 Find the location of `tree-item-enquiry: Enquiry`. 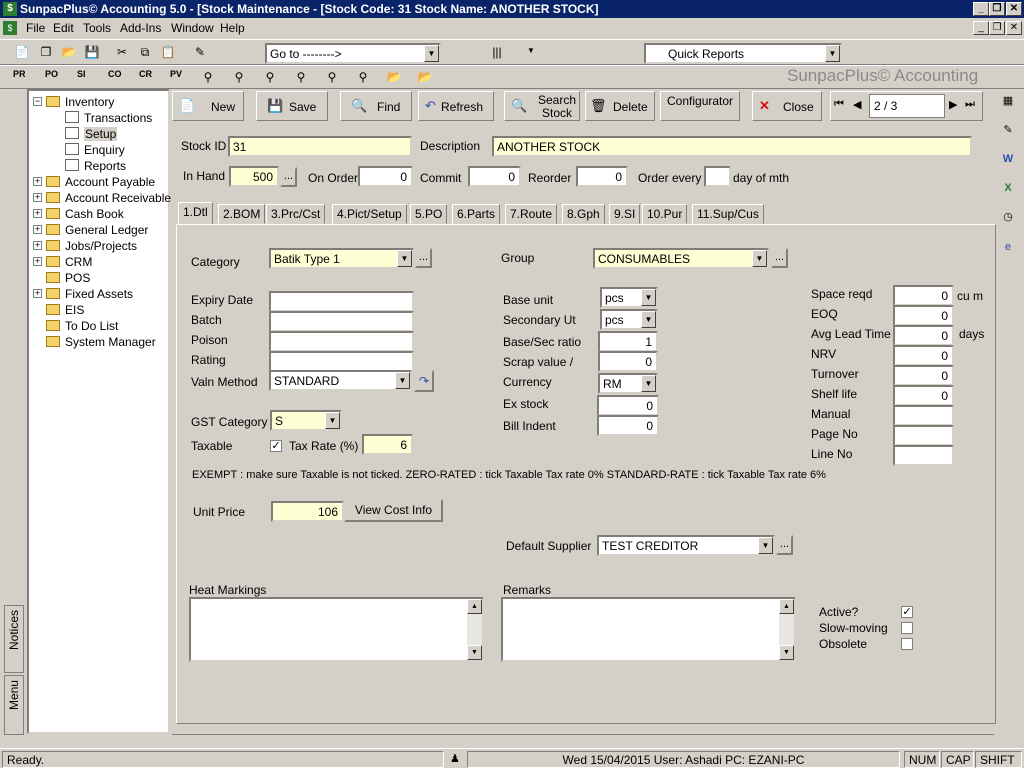

tree-item-enquiry: Enquiry is located at coordinates (95, 150).